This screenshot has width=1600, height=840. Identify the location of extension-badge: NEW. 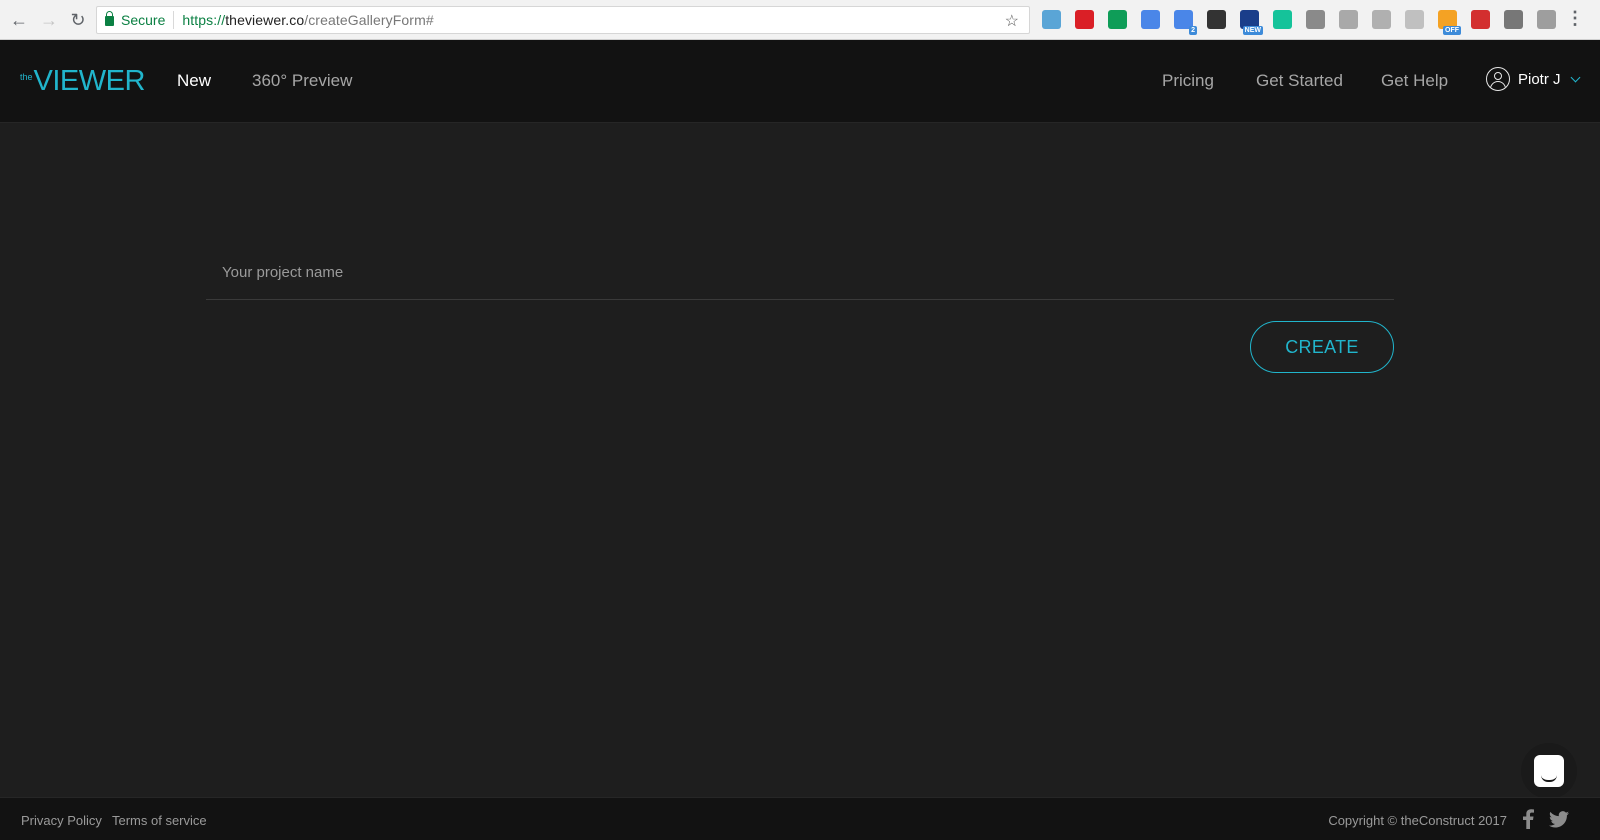
(1252, 30).